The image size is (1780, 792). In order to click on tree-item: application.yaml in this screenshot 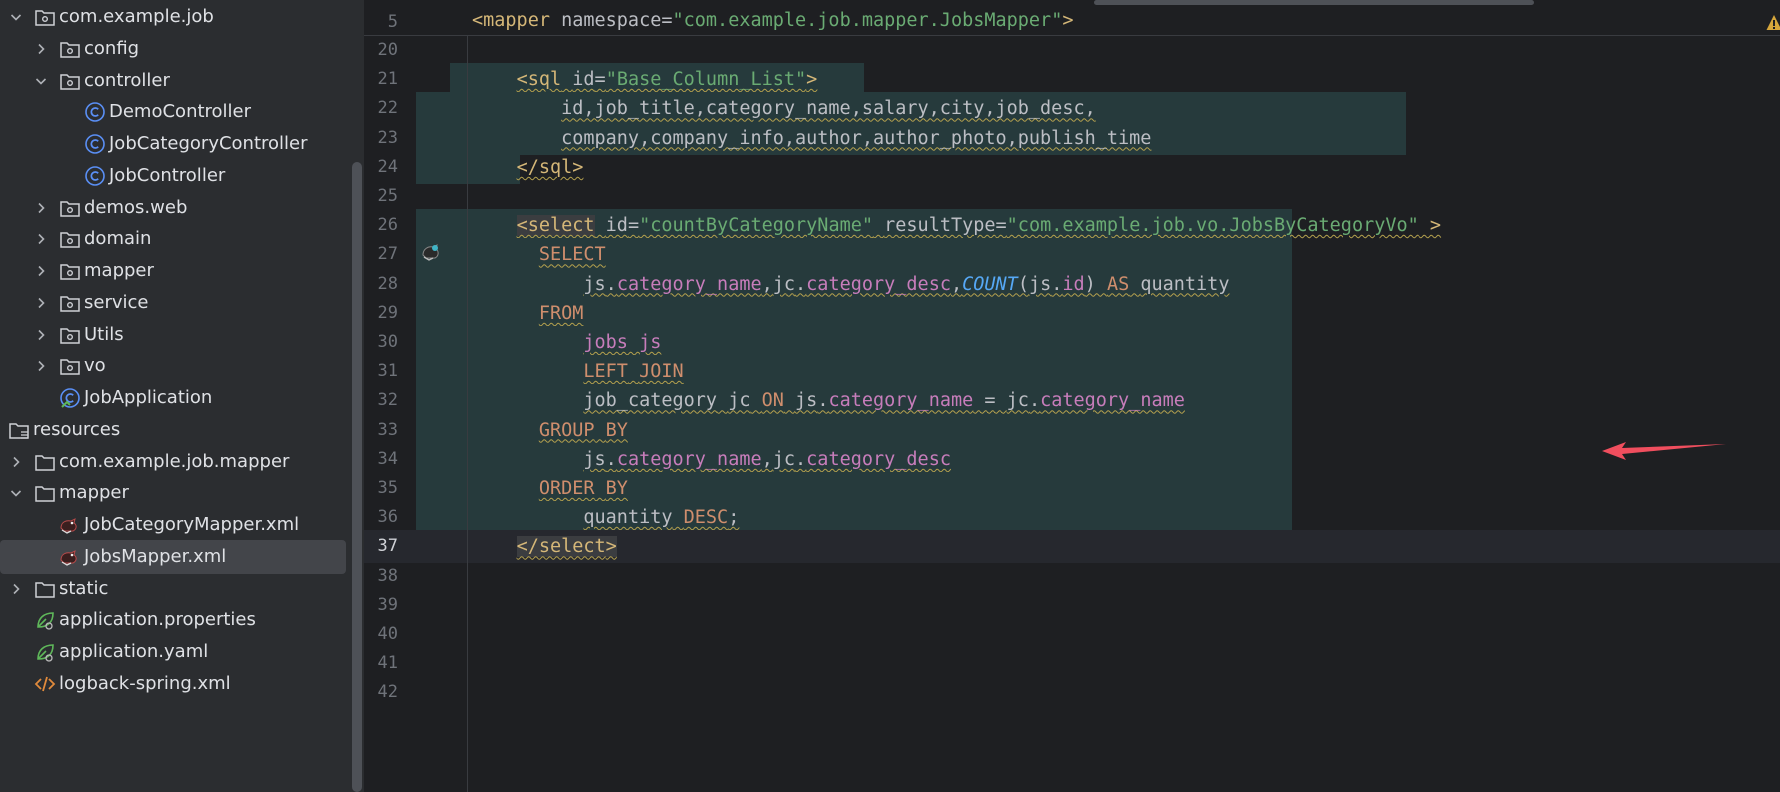, I will do `click(174, 652)`.